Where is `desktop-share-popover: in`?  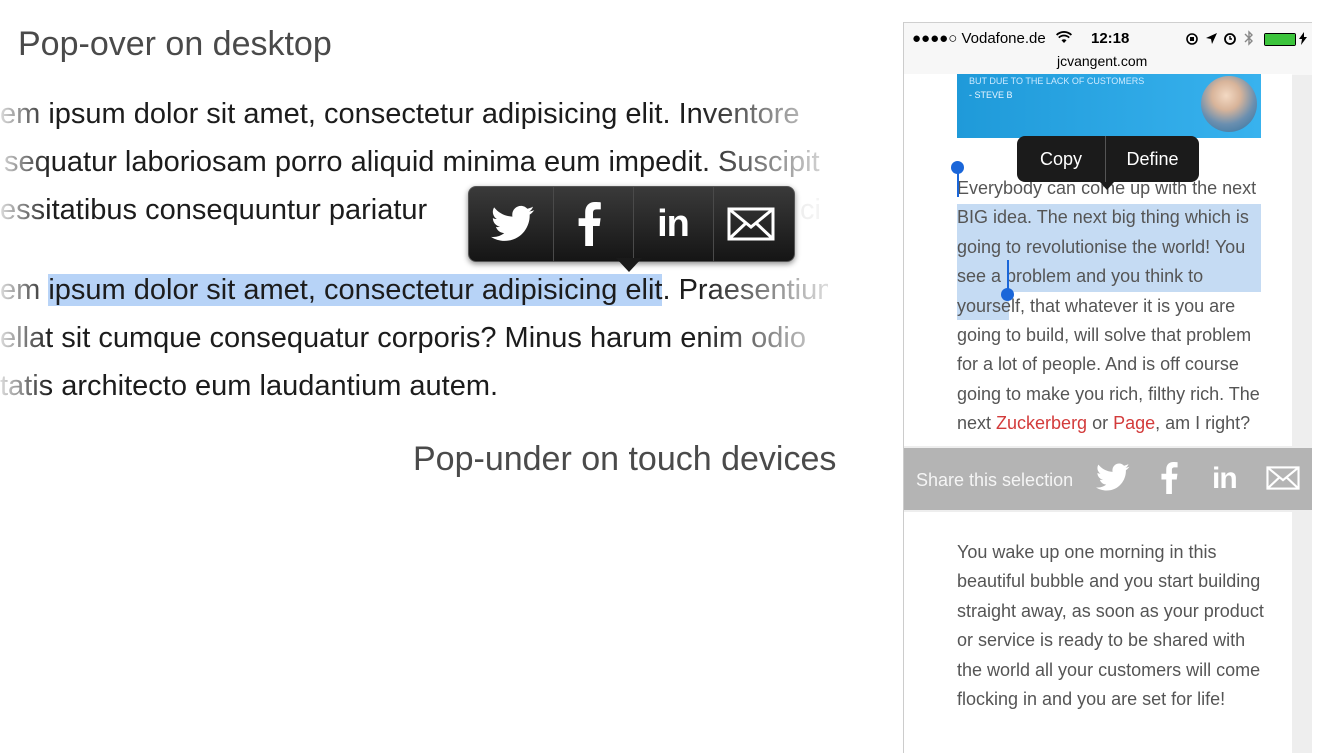
desktop-share-popover: in is located at coordinates (631, 224).